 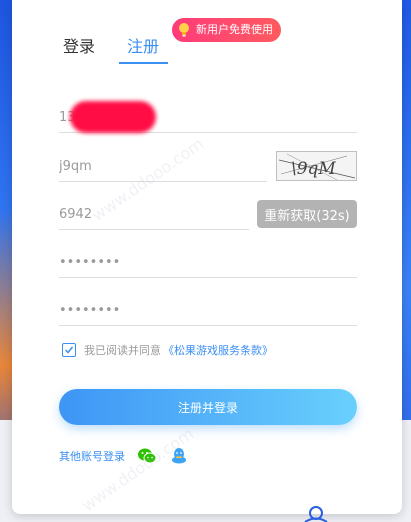 I want to click on other-login-label: 其他账号登录, so click(x=92, y=456).